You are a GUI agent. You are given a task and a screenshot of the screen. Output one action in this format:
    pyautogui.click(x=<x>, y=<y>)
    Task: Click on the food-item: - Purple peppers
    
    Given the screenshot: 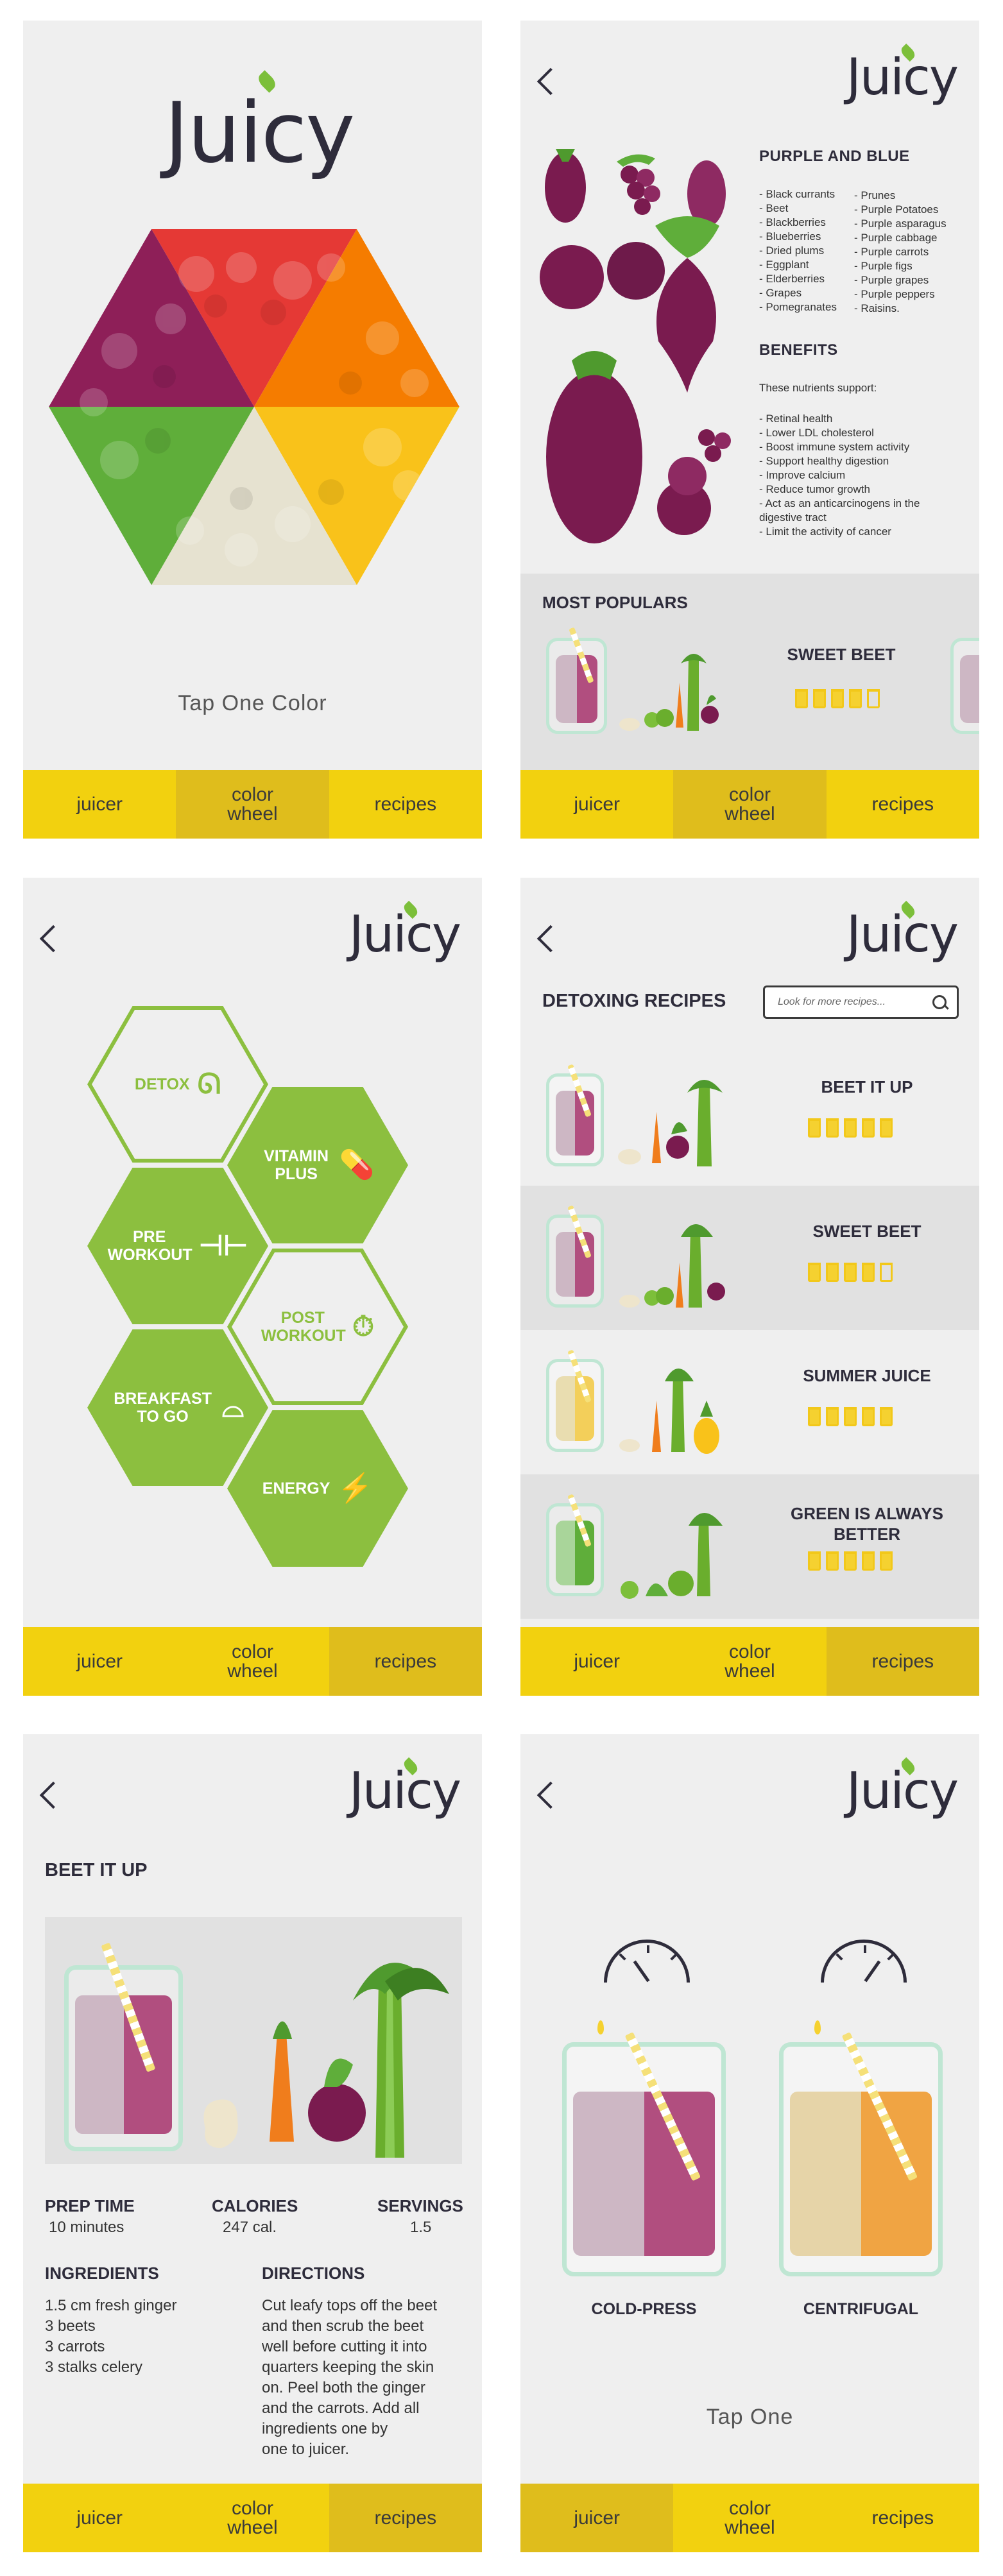 What is the action you would take?
    pyautogui.click(x=894, y=294)
    